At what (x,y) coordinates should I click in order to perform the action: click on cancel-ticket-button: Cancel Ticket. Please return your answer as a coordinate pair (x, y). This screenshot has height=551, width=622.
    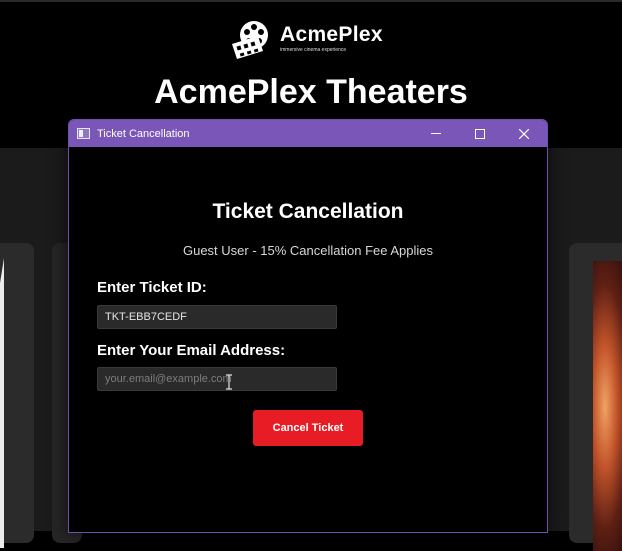
    Looking at the image, I should click on (308, 428).